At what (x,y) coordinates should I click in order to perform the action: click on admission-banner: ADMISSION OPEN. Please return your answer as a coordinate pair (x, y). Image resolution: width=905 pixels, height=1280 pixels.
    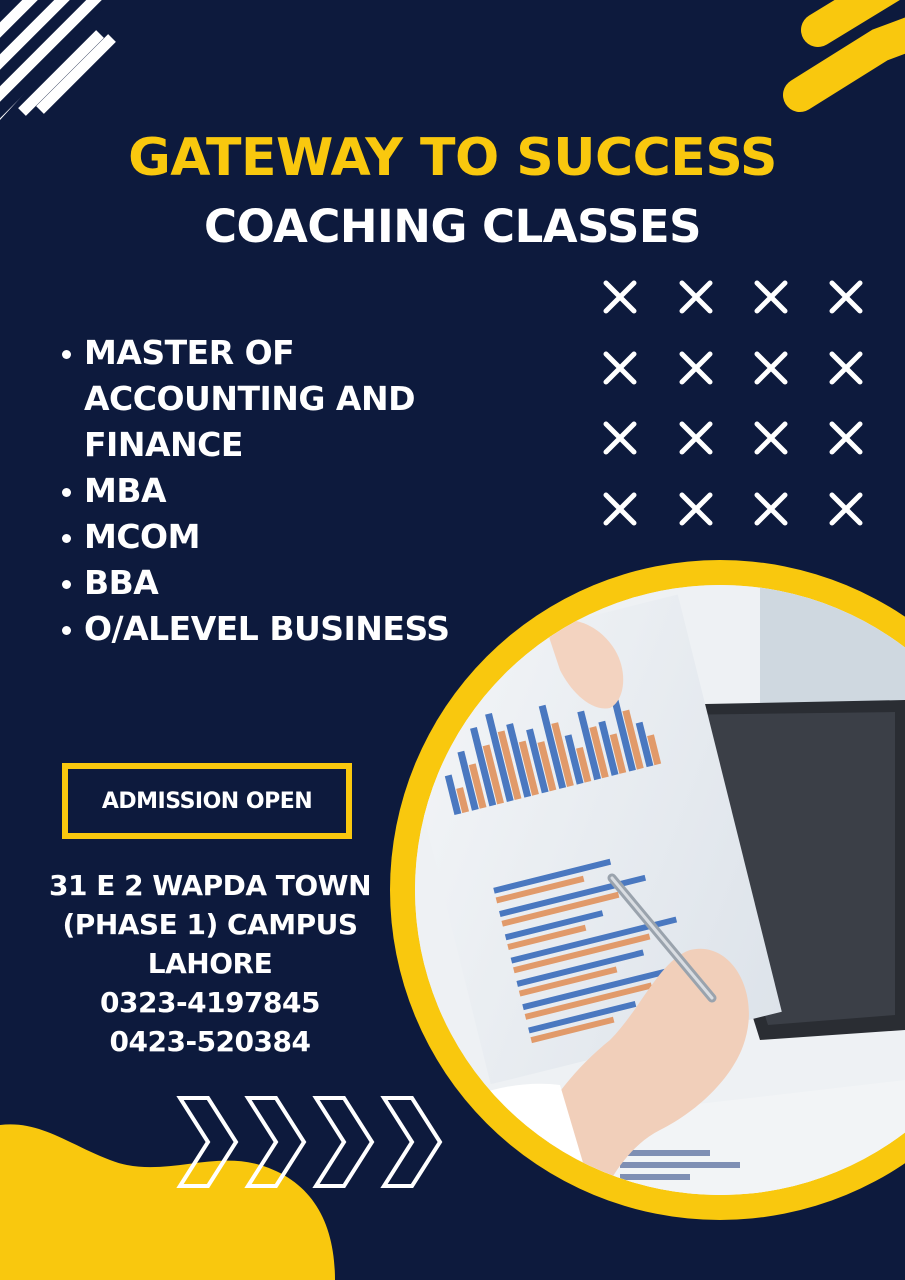
    Looking at the image, I should click on (207, 801).